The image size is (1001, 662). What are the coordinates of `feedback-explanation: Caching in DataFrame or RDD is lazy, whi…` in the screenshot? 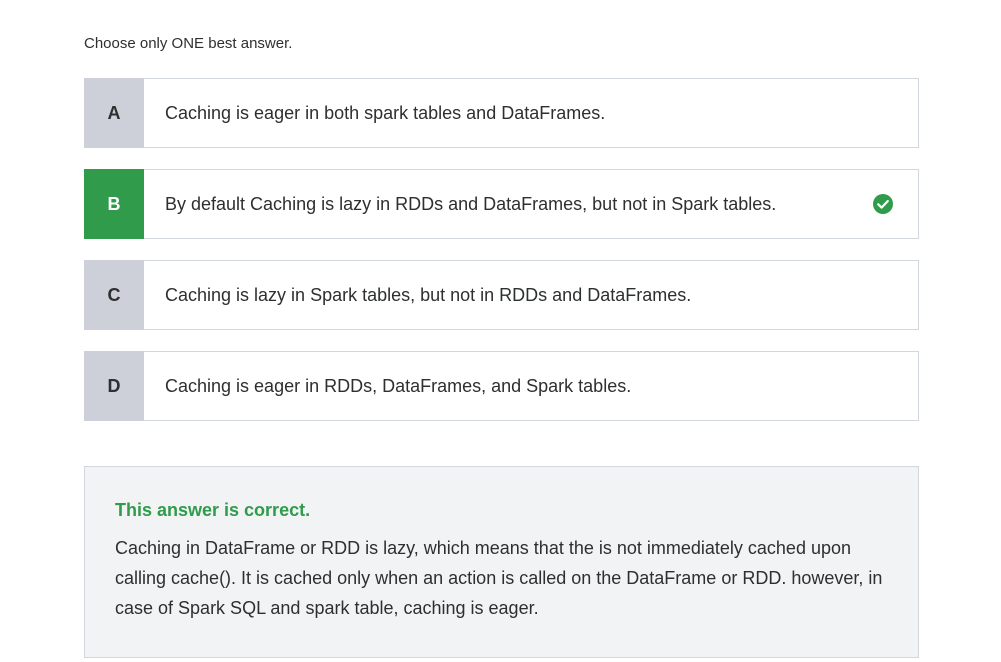 It's located at (499, 578).